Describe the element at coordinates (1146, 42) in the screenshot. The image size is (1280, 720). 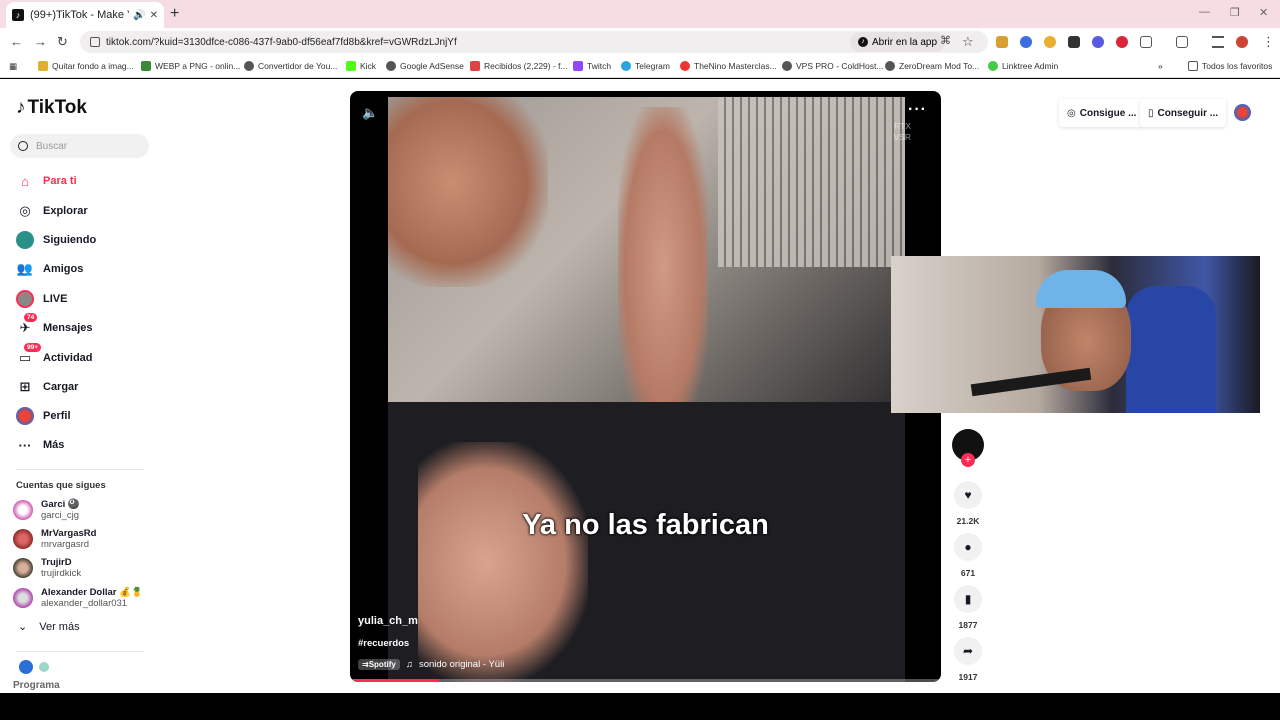
I see `extensions-puzzle-icon` at that location.